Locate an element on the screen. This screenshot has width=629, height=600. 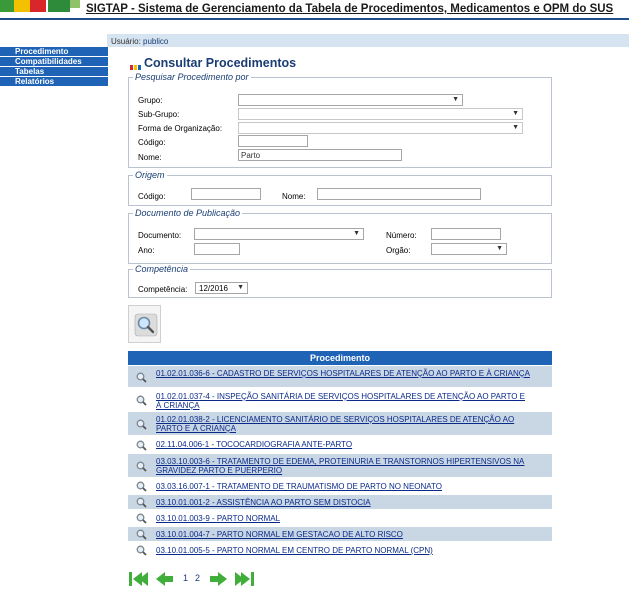
sidebar-item-compatibilidades: Compatibilidades is located at coordinates (54, 62).